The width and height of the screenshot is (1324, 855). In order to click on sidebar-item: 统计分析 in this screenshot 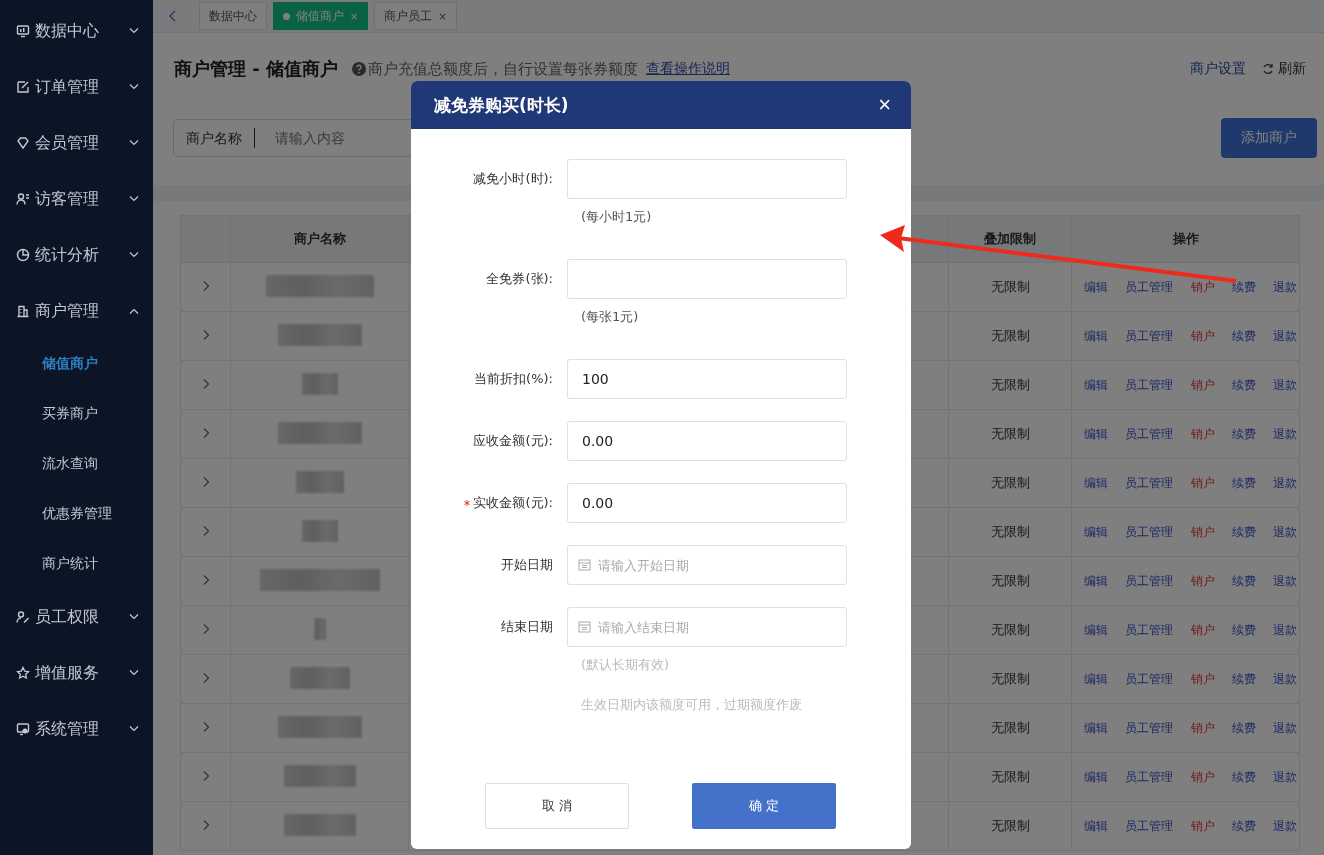, I will do `click(76, 255)`.